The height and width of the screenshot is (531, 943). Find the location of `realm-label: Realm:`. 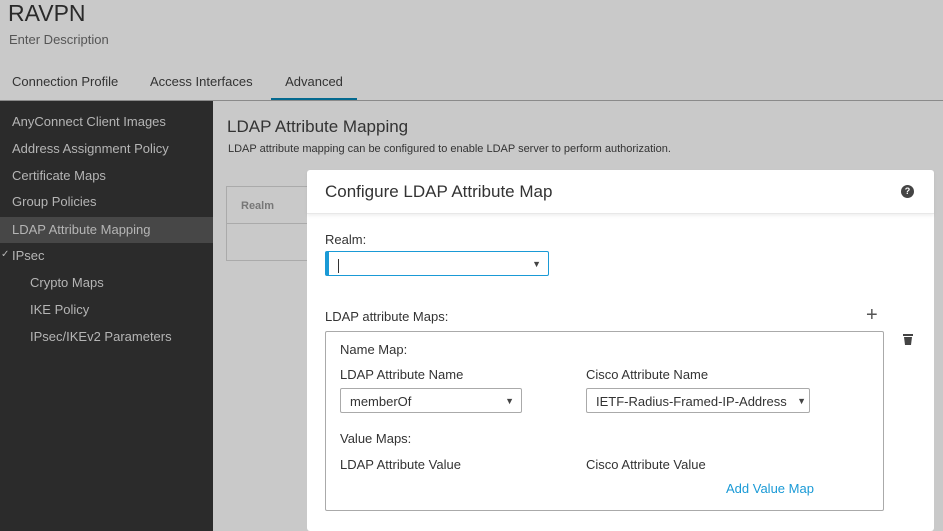

realm-label: Realm: is located at coordinates (346, 239).